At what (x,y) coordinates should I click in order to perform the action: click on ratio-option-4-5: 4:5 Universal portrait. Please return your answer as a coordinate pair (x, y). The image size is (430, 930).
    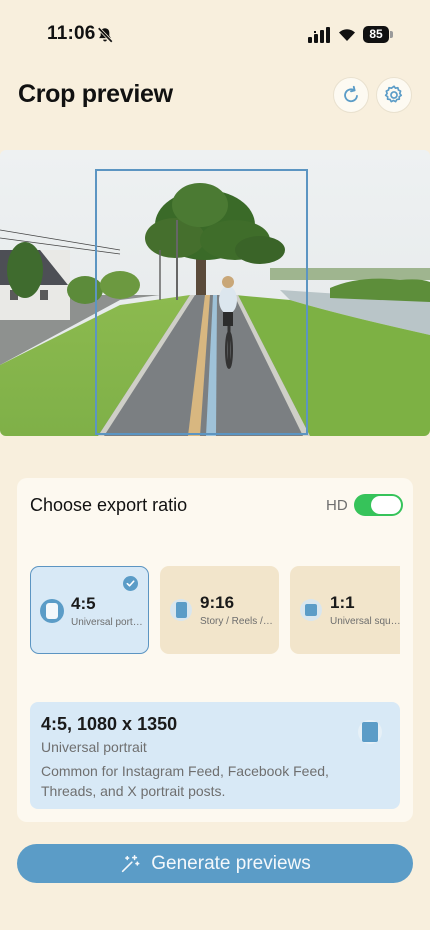
    Looking at the image, I should click on (89, 610).